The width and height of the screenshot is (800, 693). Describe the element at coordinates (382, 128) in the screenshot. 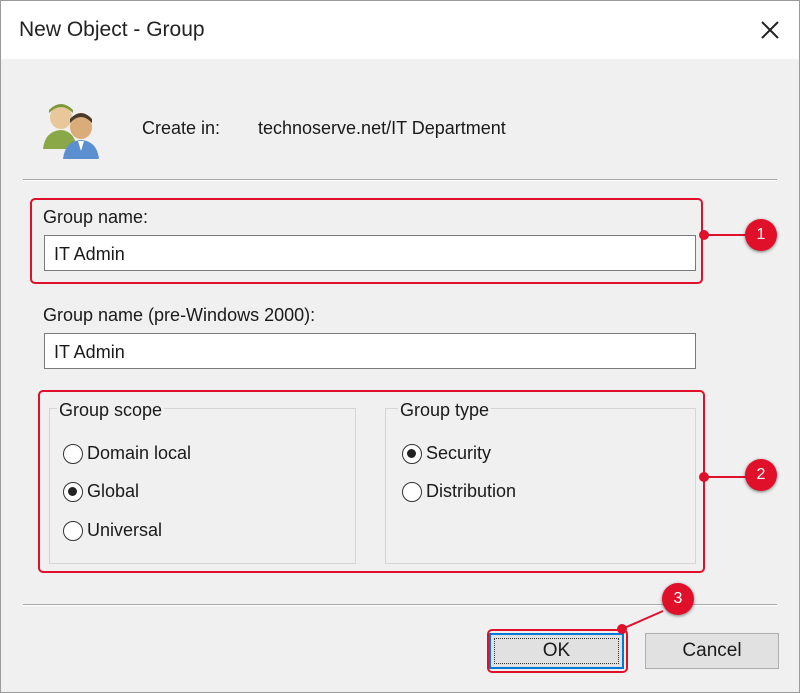

I see `create-in-path: technoserve.net/IT Department` at that location.